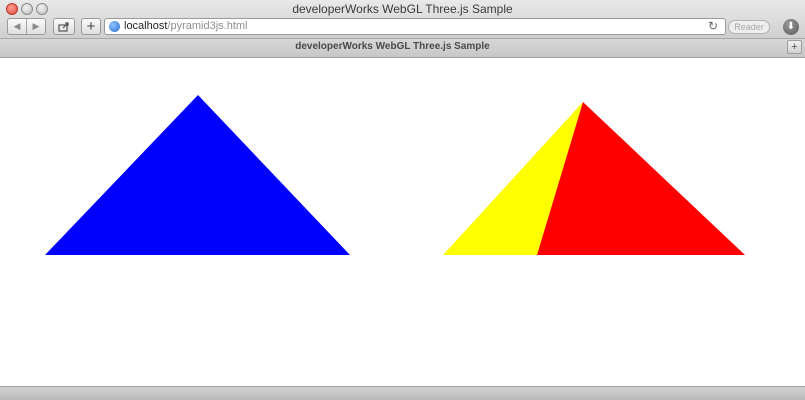 This screenshot has height=400, width=805. Describe the element at coordinates (146, 26) in the screenshot. I see `url-host: localhost` at that location.